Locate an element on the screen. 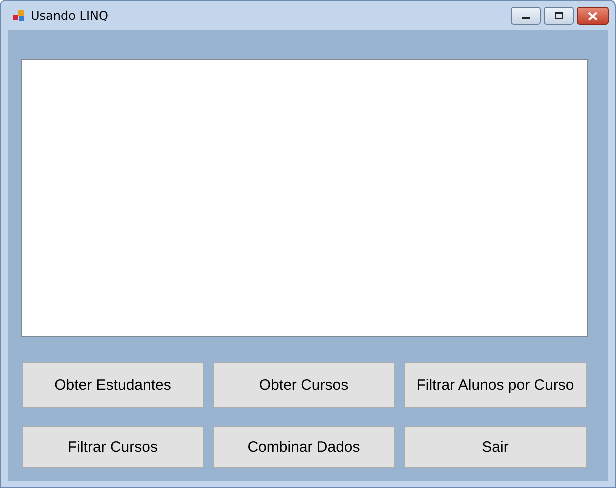  form-button: Filtrar Alunos por Curso is located at coordinates (495, 385).